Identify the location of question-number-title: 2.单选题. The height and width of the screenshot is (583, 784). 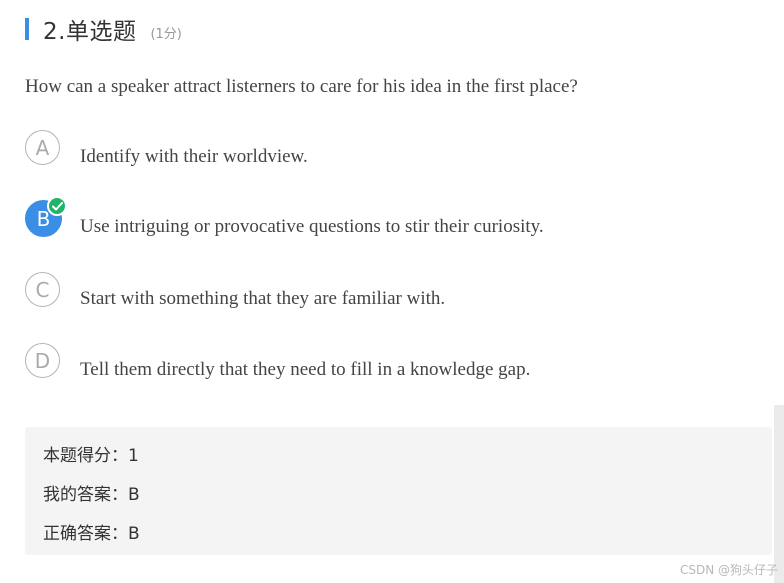
(90, 32).